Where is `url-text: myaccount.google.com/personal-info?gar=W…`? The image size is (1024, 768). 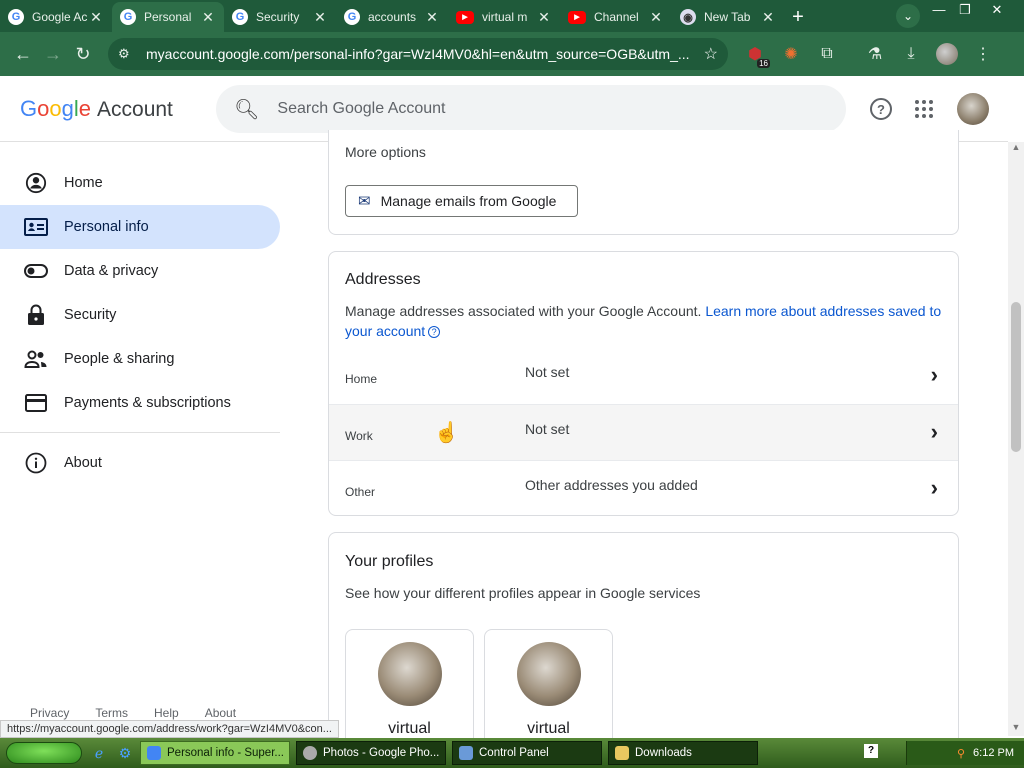
url-text: myaccount.google.com/personal-info?gar=W… is located at coordinates (418, 54).